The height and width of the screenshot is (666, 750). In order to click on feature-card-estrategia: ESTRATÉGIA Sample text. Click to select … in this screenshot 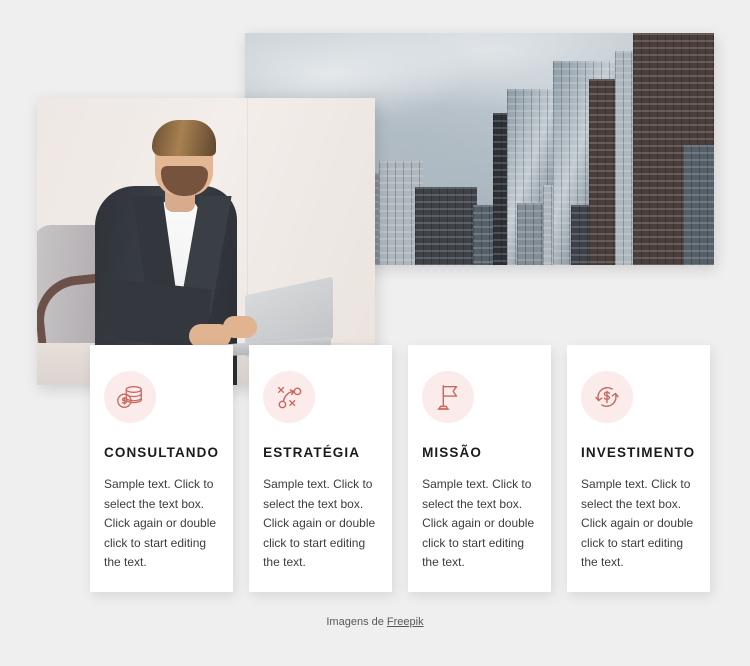, I will do `click(321, 468)`.